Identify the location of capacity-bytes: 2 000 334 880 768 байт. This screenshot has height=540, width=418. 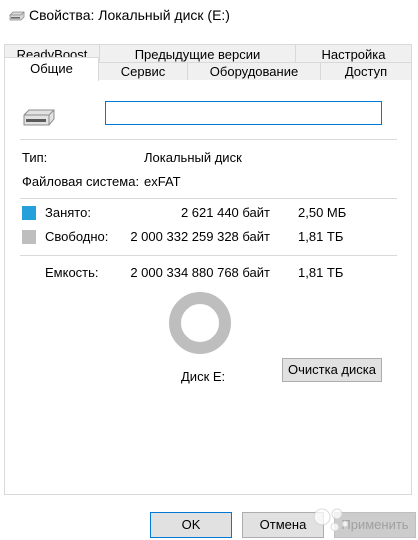
(200, 272).